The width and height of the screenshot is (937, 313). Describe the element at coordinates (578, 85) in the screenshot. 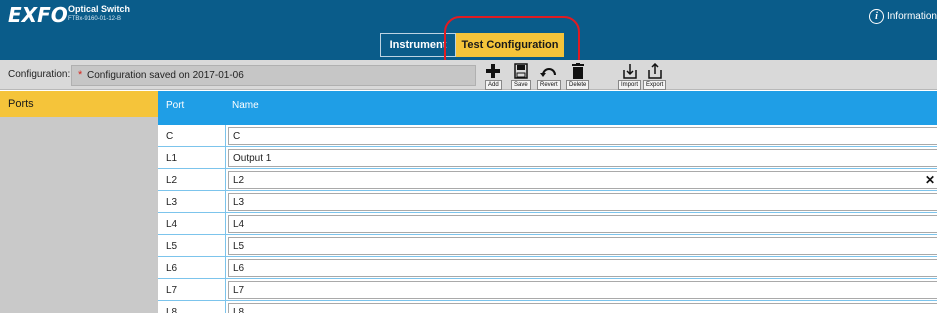

I see `delete-label: Delete` at that location.